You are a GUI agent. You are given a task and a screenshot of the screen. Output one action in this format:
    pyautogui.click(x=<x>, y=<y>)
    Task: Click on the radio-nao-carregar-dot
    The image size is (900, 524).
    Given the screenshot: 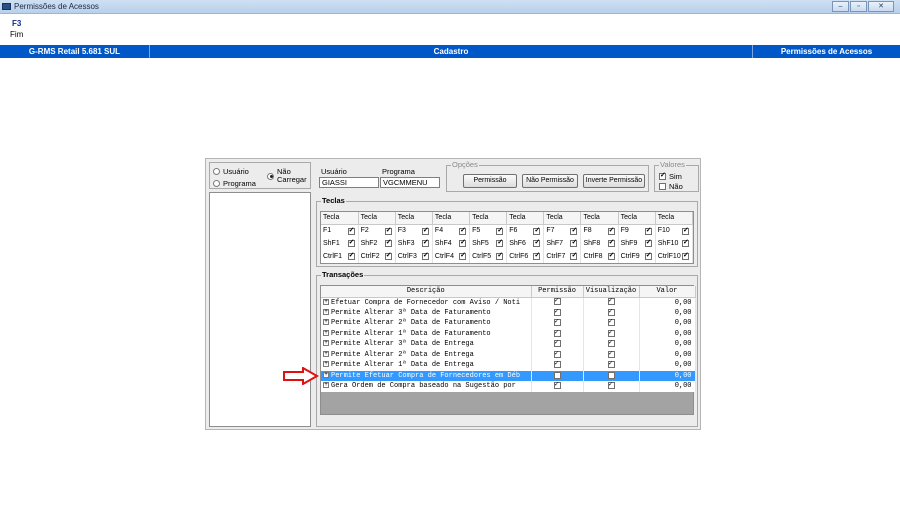 What is the action you would take?
    pyautogui.click(x=270, y=176)
    